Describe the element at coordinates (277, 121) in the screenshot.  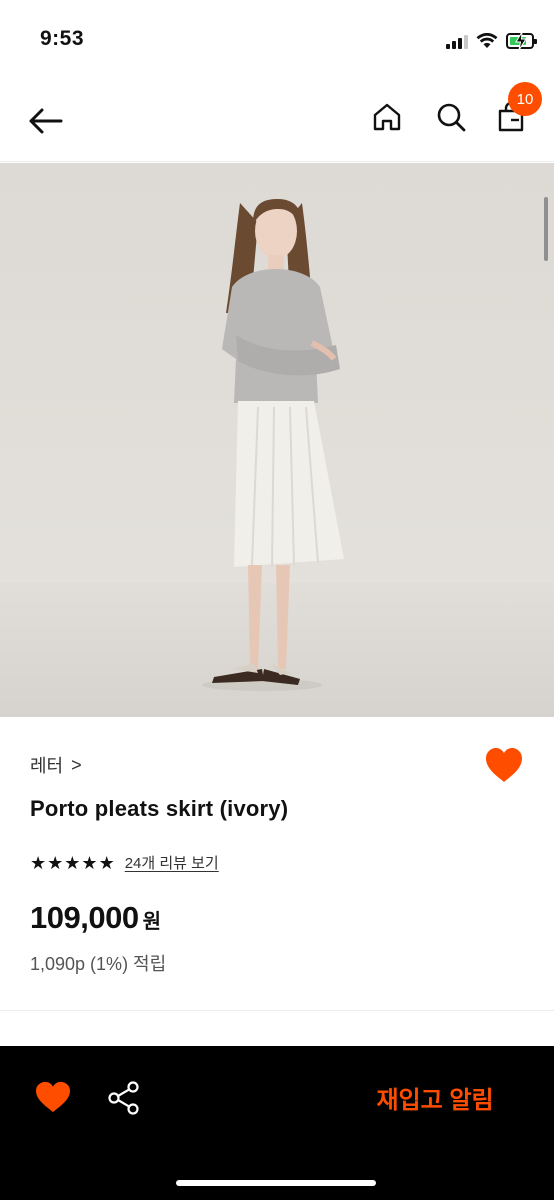
I see `nav-bar: 10` at that location.